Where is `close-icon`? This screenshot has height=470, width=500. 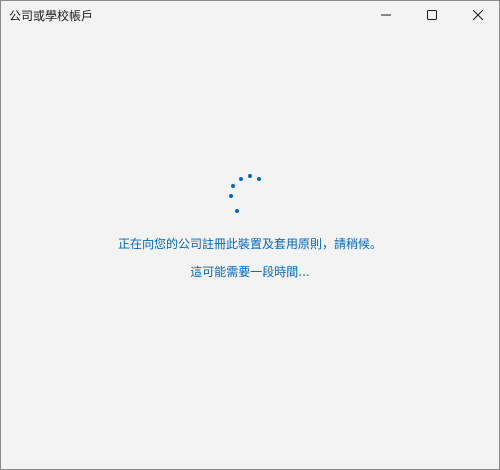
close-icon is located at coordinates (478, 15).